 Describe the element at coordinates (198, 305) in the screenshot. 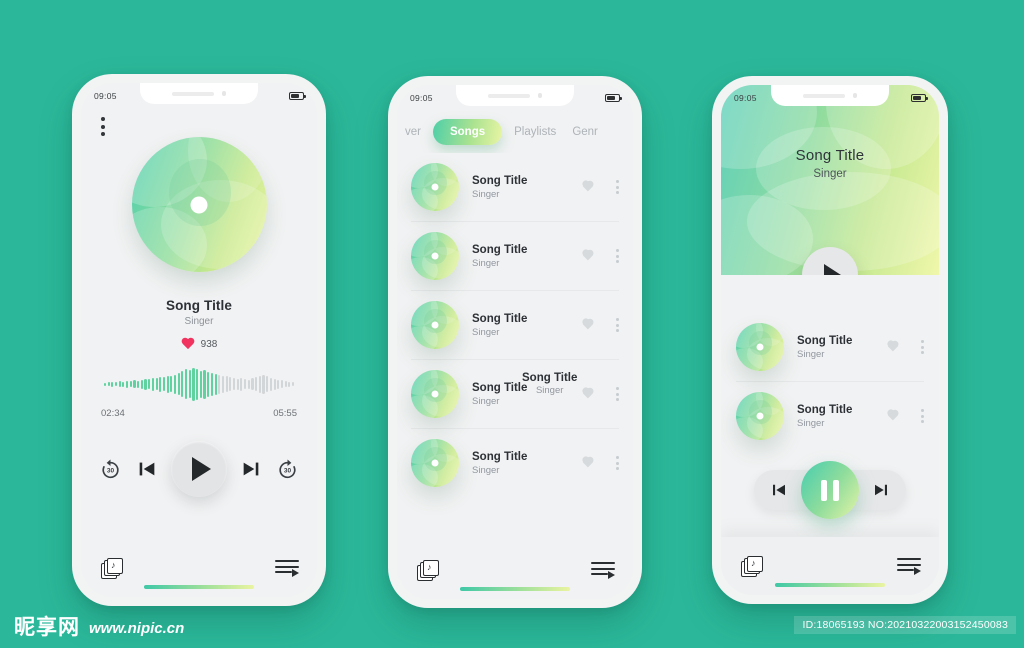

I see `page-title: Song Title` at that location.